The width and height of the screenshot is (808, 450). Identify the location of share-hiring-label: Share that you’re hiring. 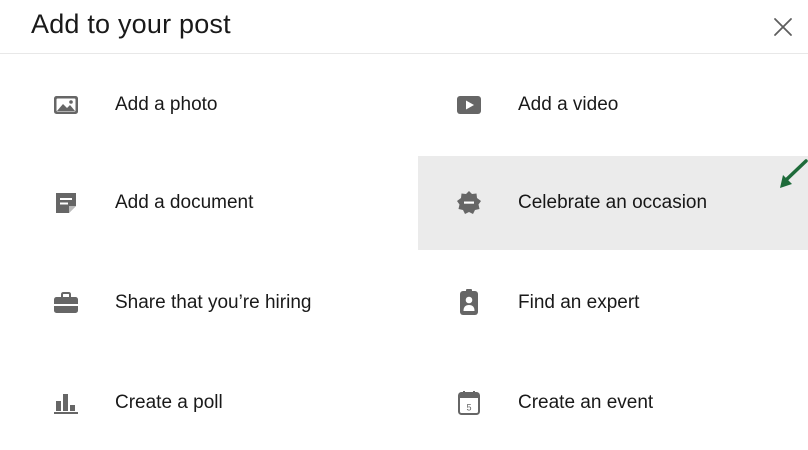
(213, 302).